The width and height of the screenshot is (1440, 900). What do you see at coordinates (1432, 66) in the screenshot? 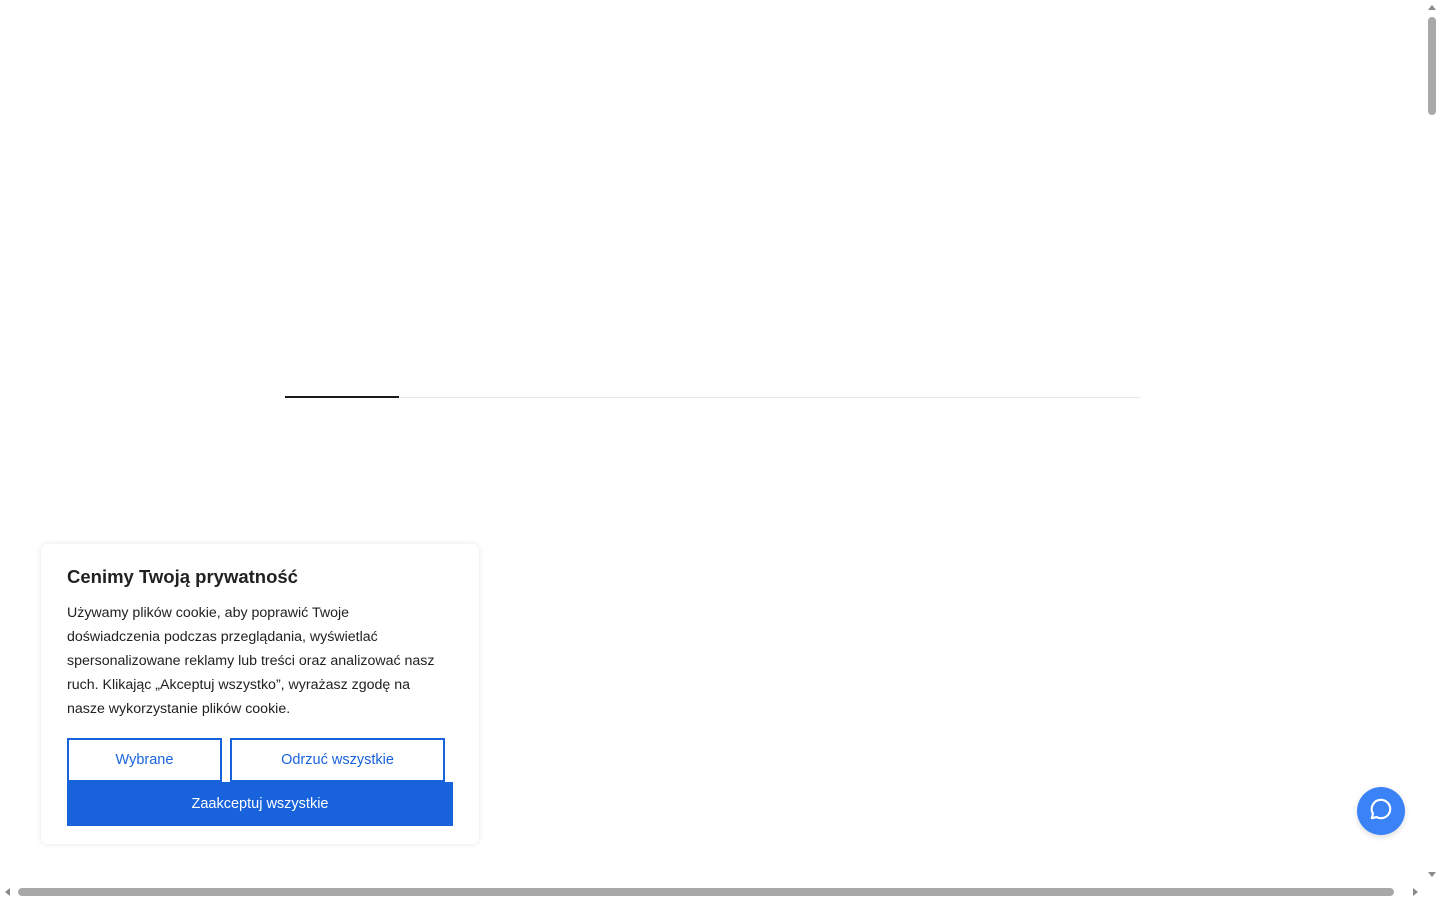
I see `vertical-scroll-thumb` at bounding box center [1432, 66].